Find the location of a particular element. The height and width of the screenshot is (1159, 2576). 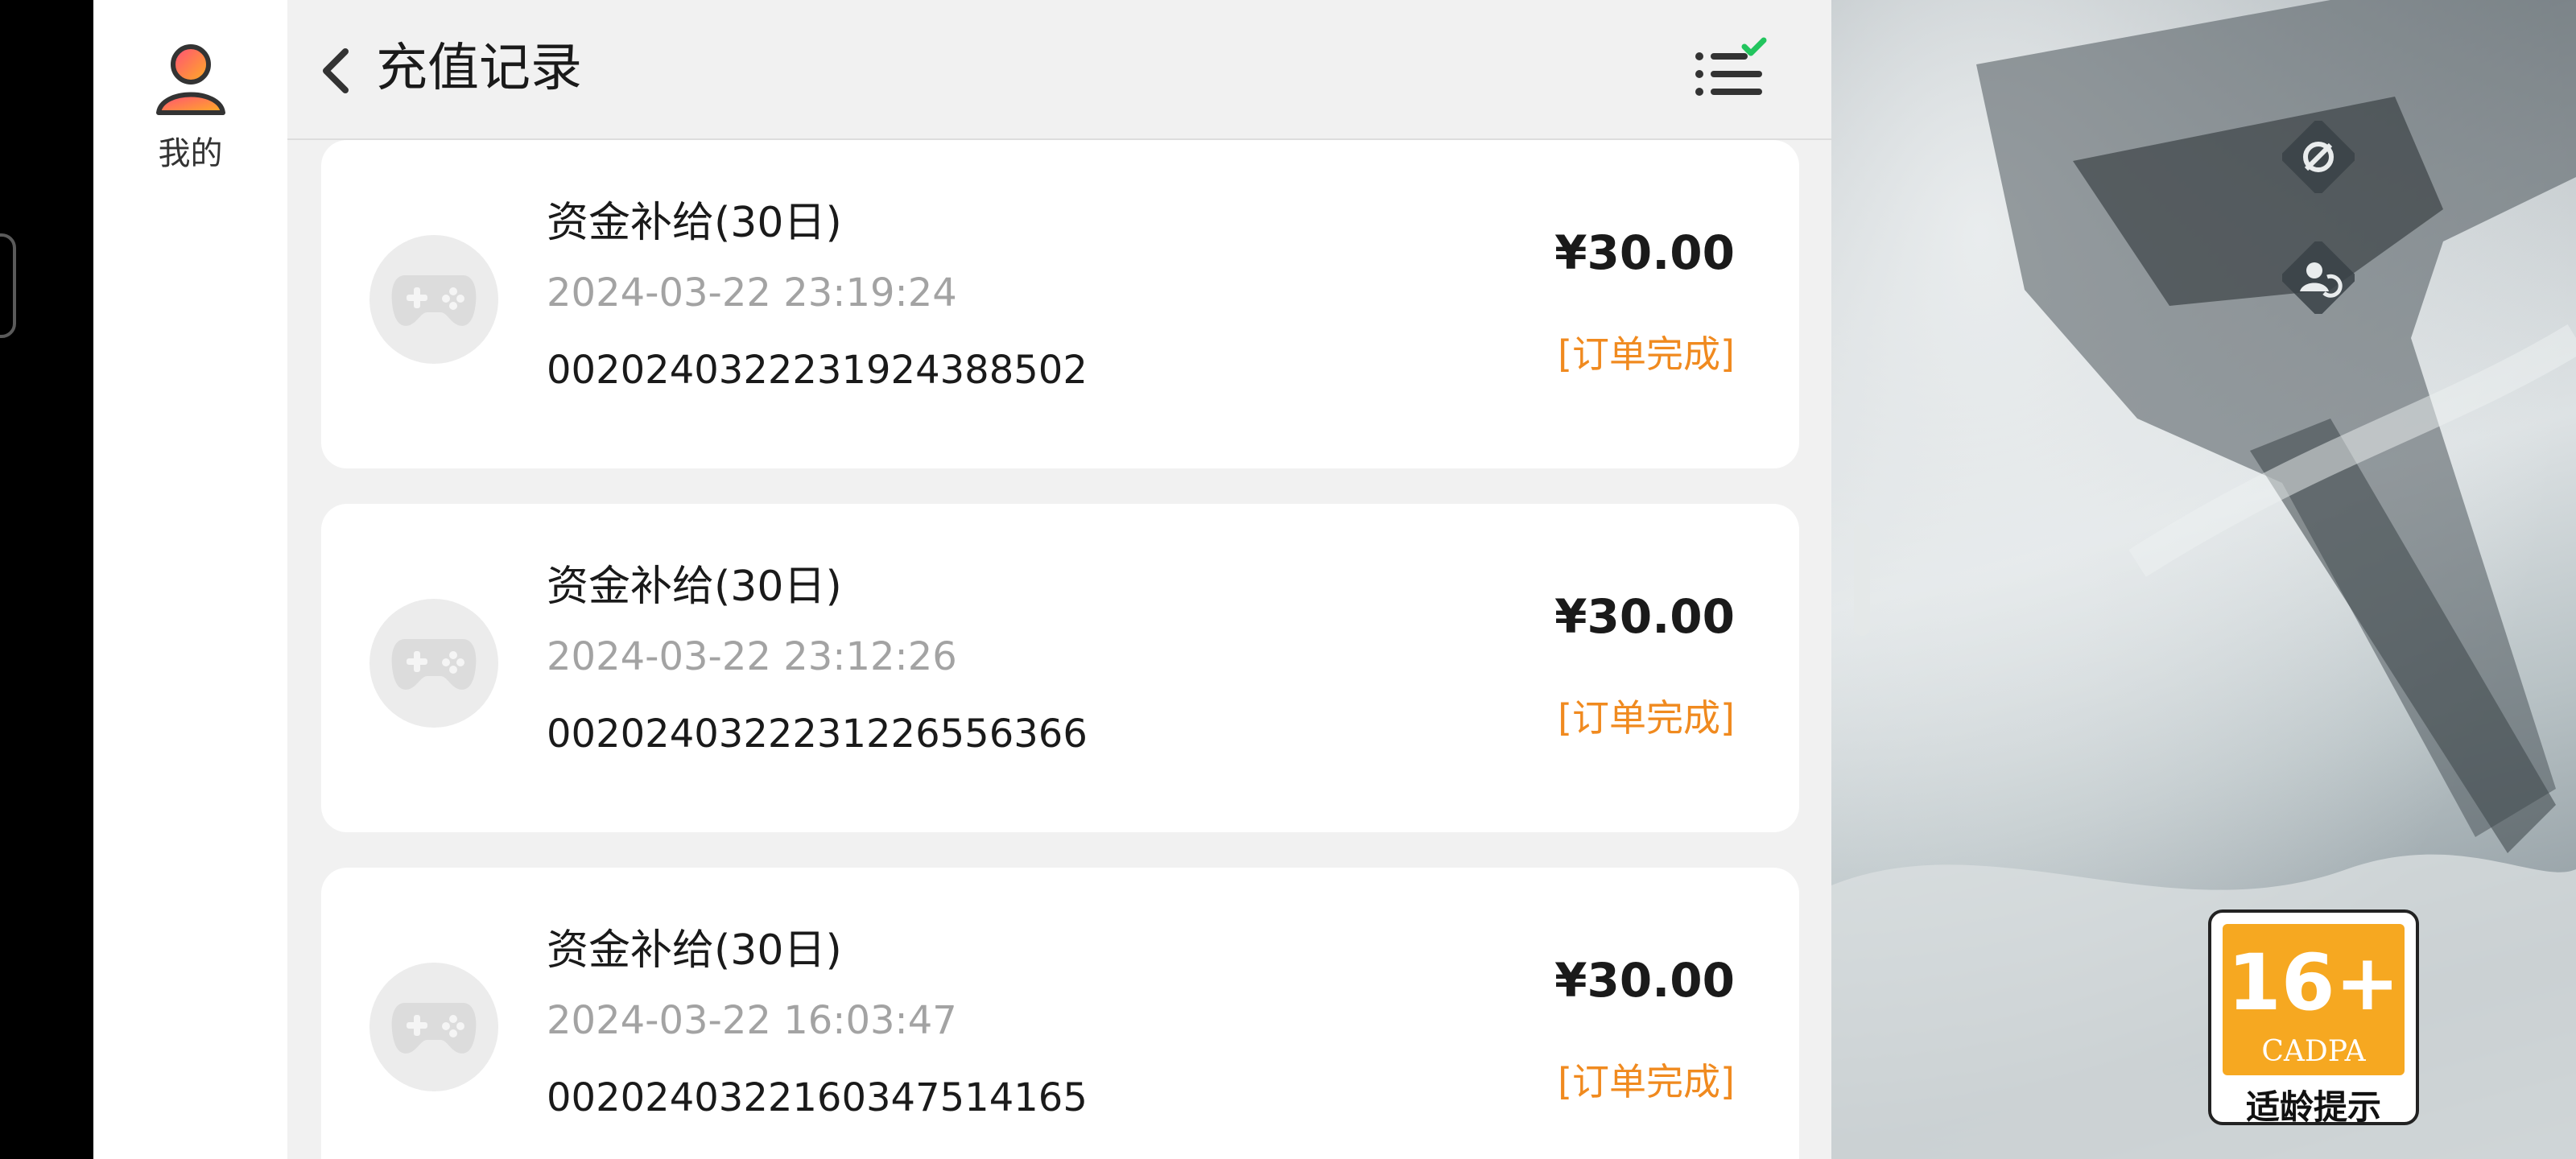

record-time: 2024-03-22 23:19:24 is located at coordinates (752, 293).